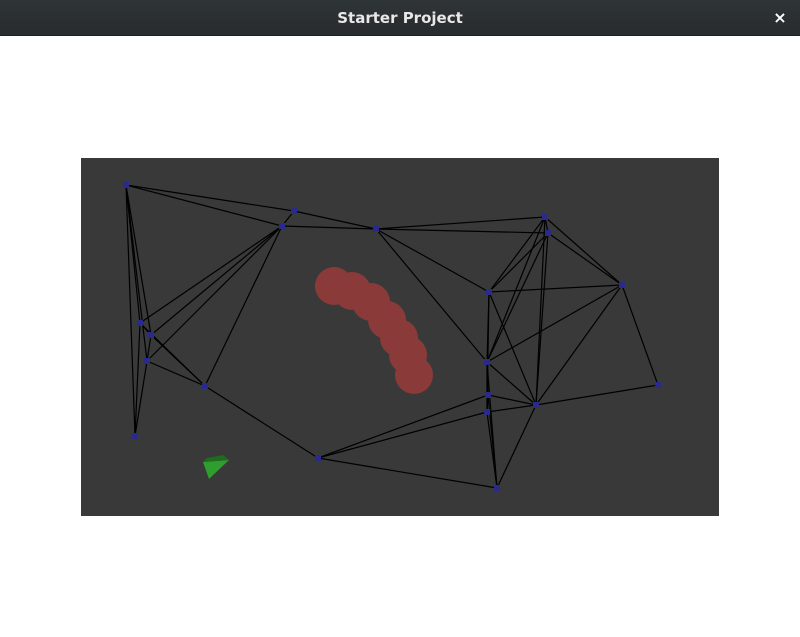 Image resolution: width=800 pixels, height=637 pixels. I want to click on close-button: ×, so click(780, 18).